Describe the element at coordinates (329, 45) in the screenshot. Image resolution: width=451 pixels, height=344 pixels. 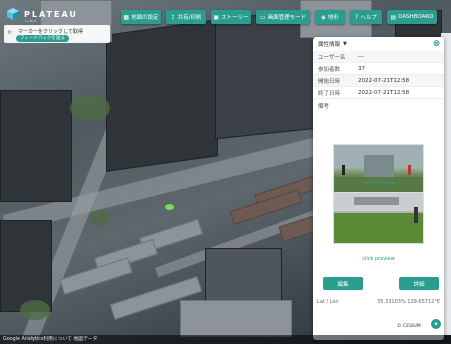
I see `panel-title: 属性情報` at that location.